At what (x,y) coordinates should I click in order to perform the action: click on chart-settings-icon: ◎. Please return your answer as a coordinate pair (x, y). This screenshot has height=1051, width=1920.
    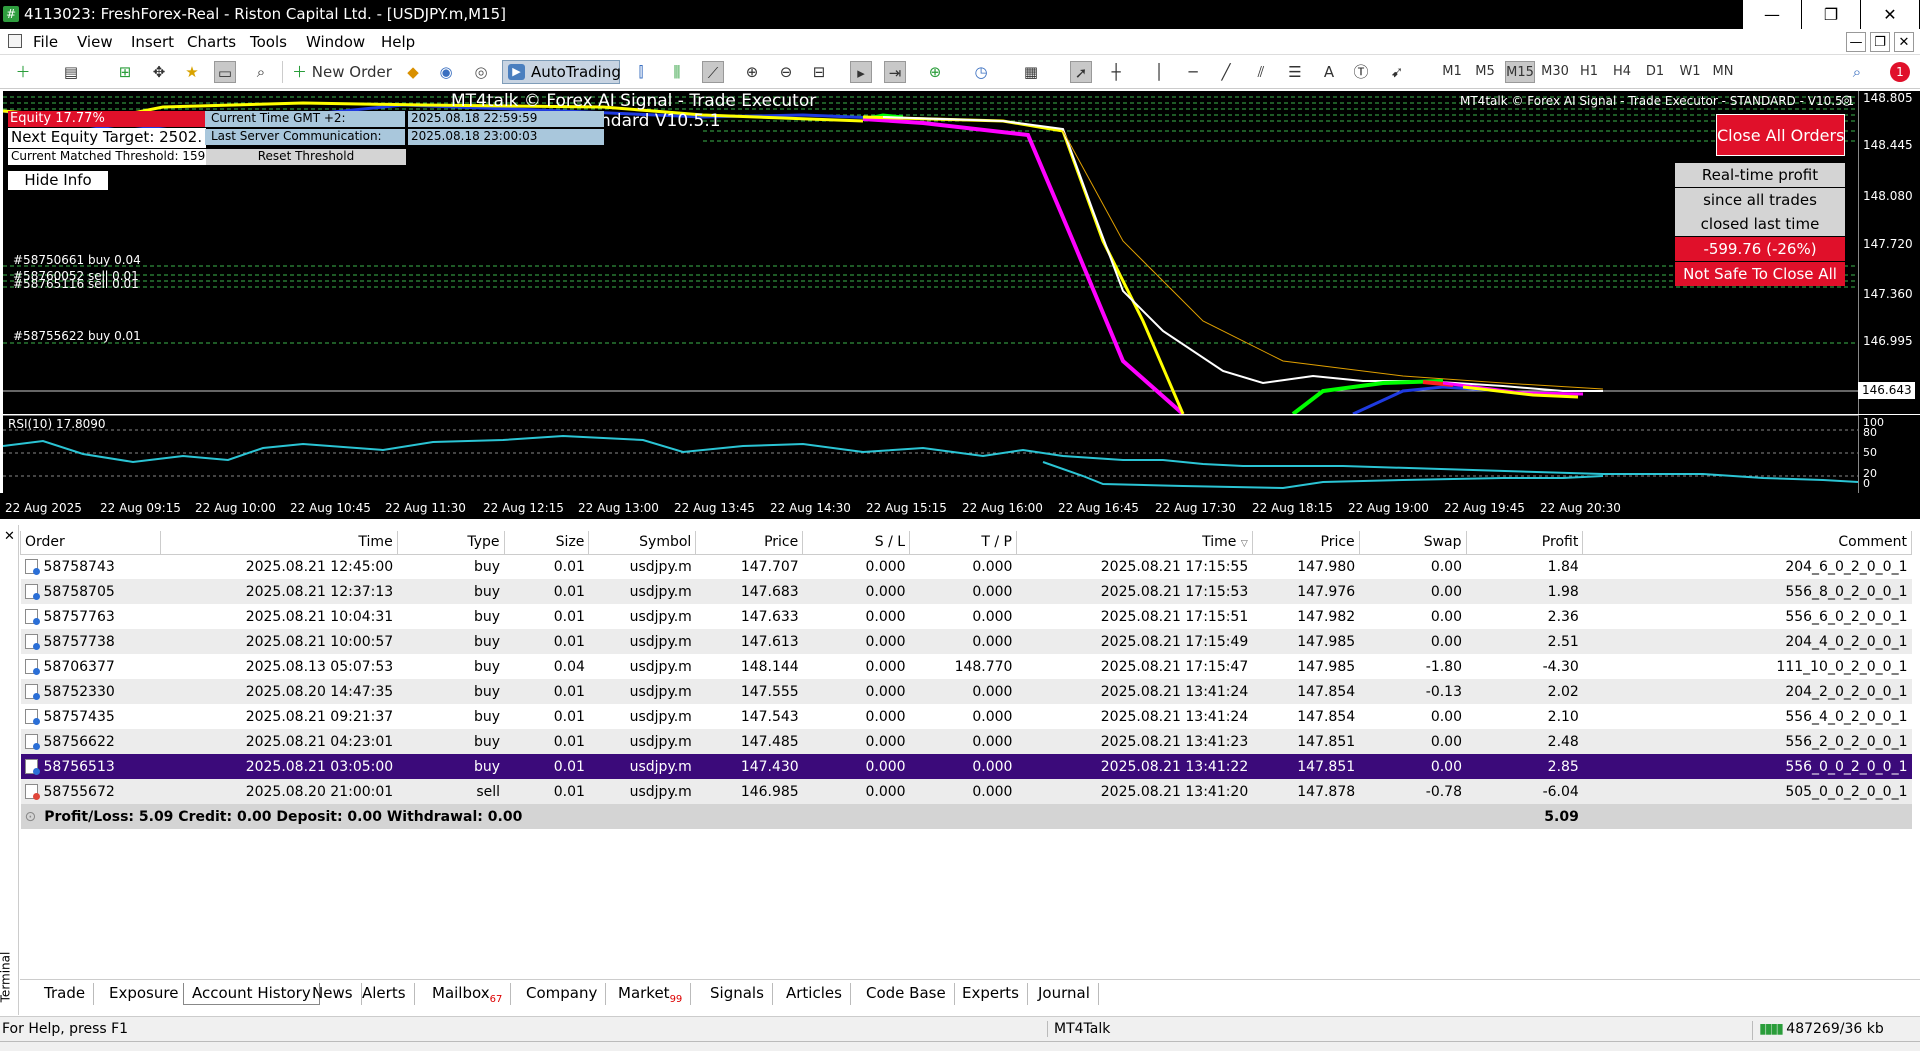
    Looking at the image, I should click on (1846, 100).